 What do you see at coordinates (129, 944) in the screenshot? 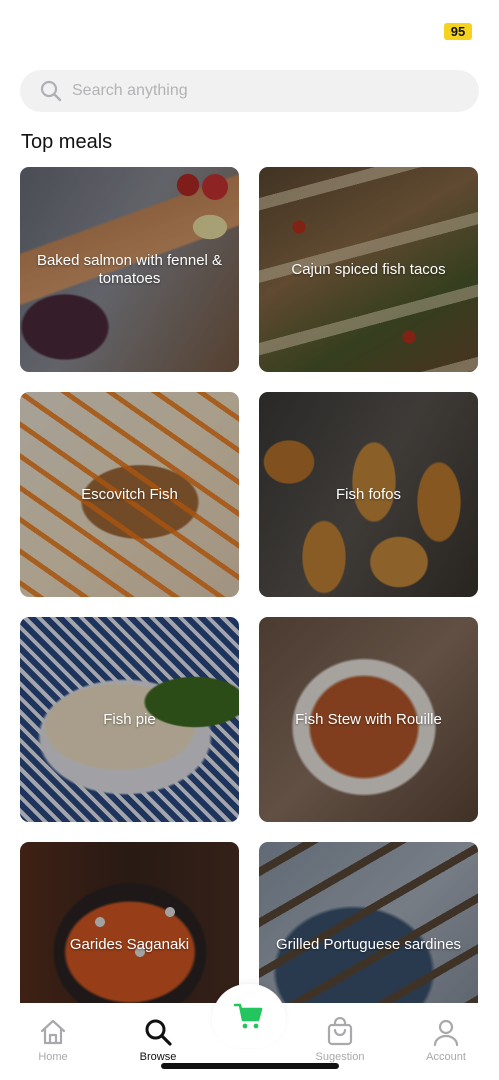
I see `meal-title: Garides Saganaki` at bounding box center [129, 944].